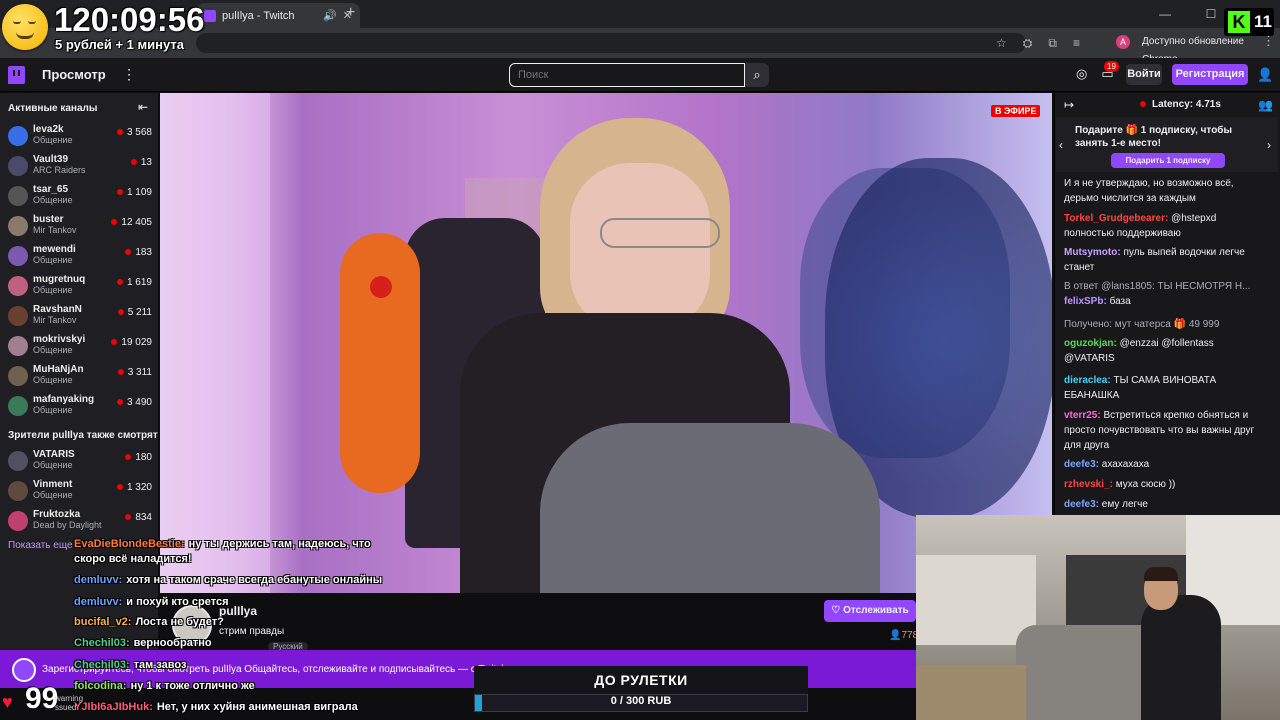 The width and height of the screenshot is (1280, 720). I want to click on overlay-chat-text: ну ты держись там, надеюсь, что, so click(279, 544).